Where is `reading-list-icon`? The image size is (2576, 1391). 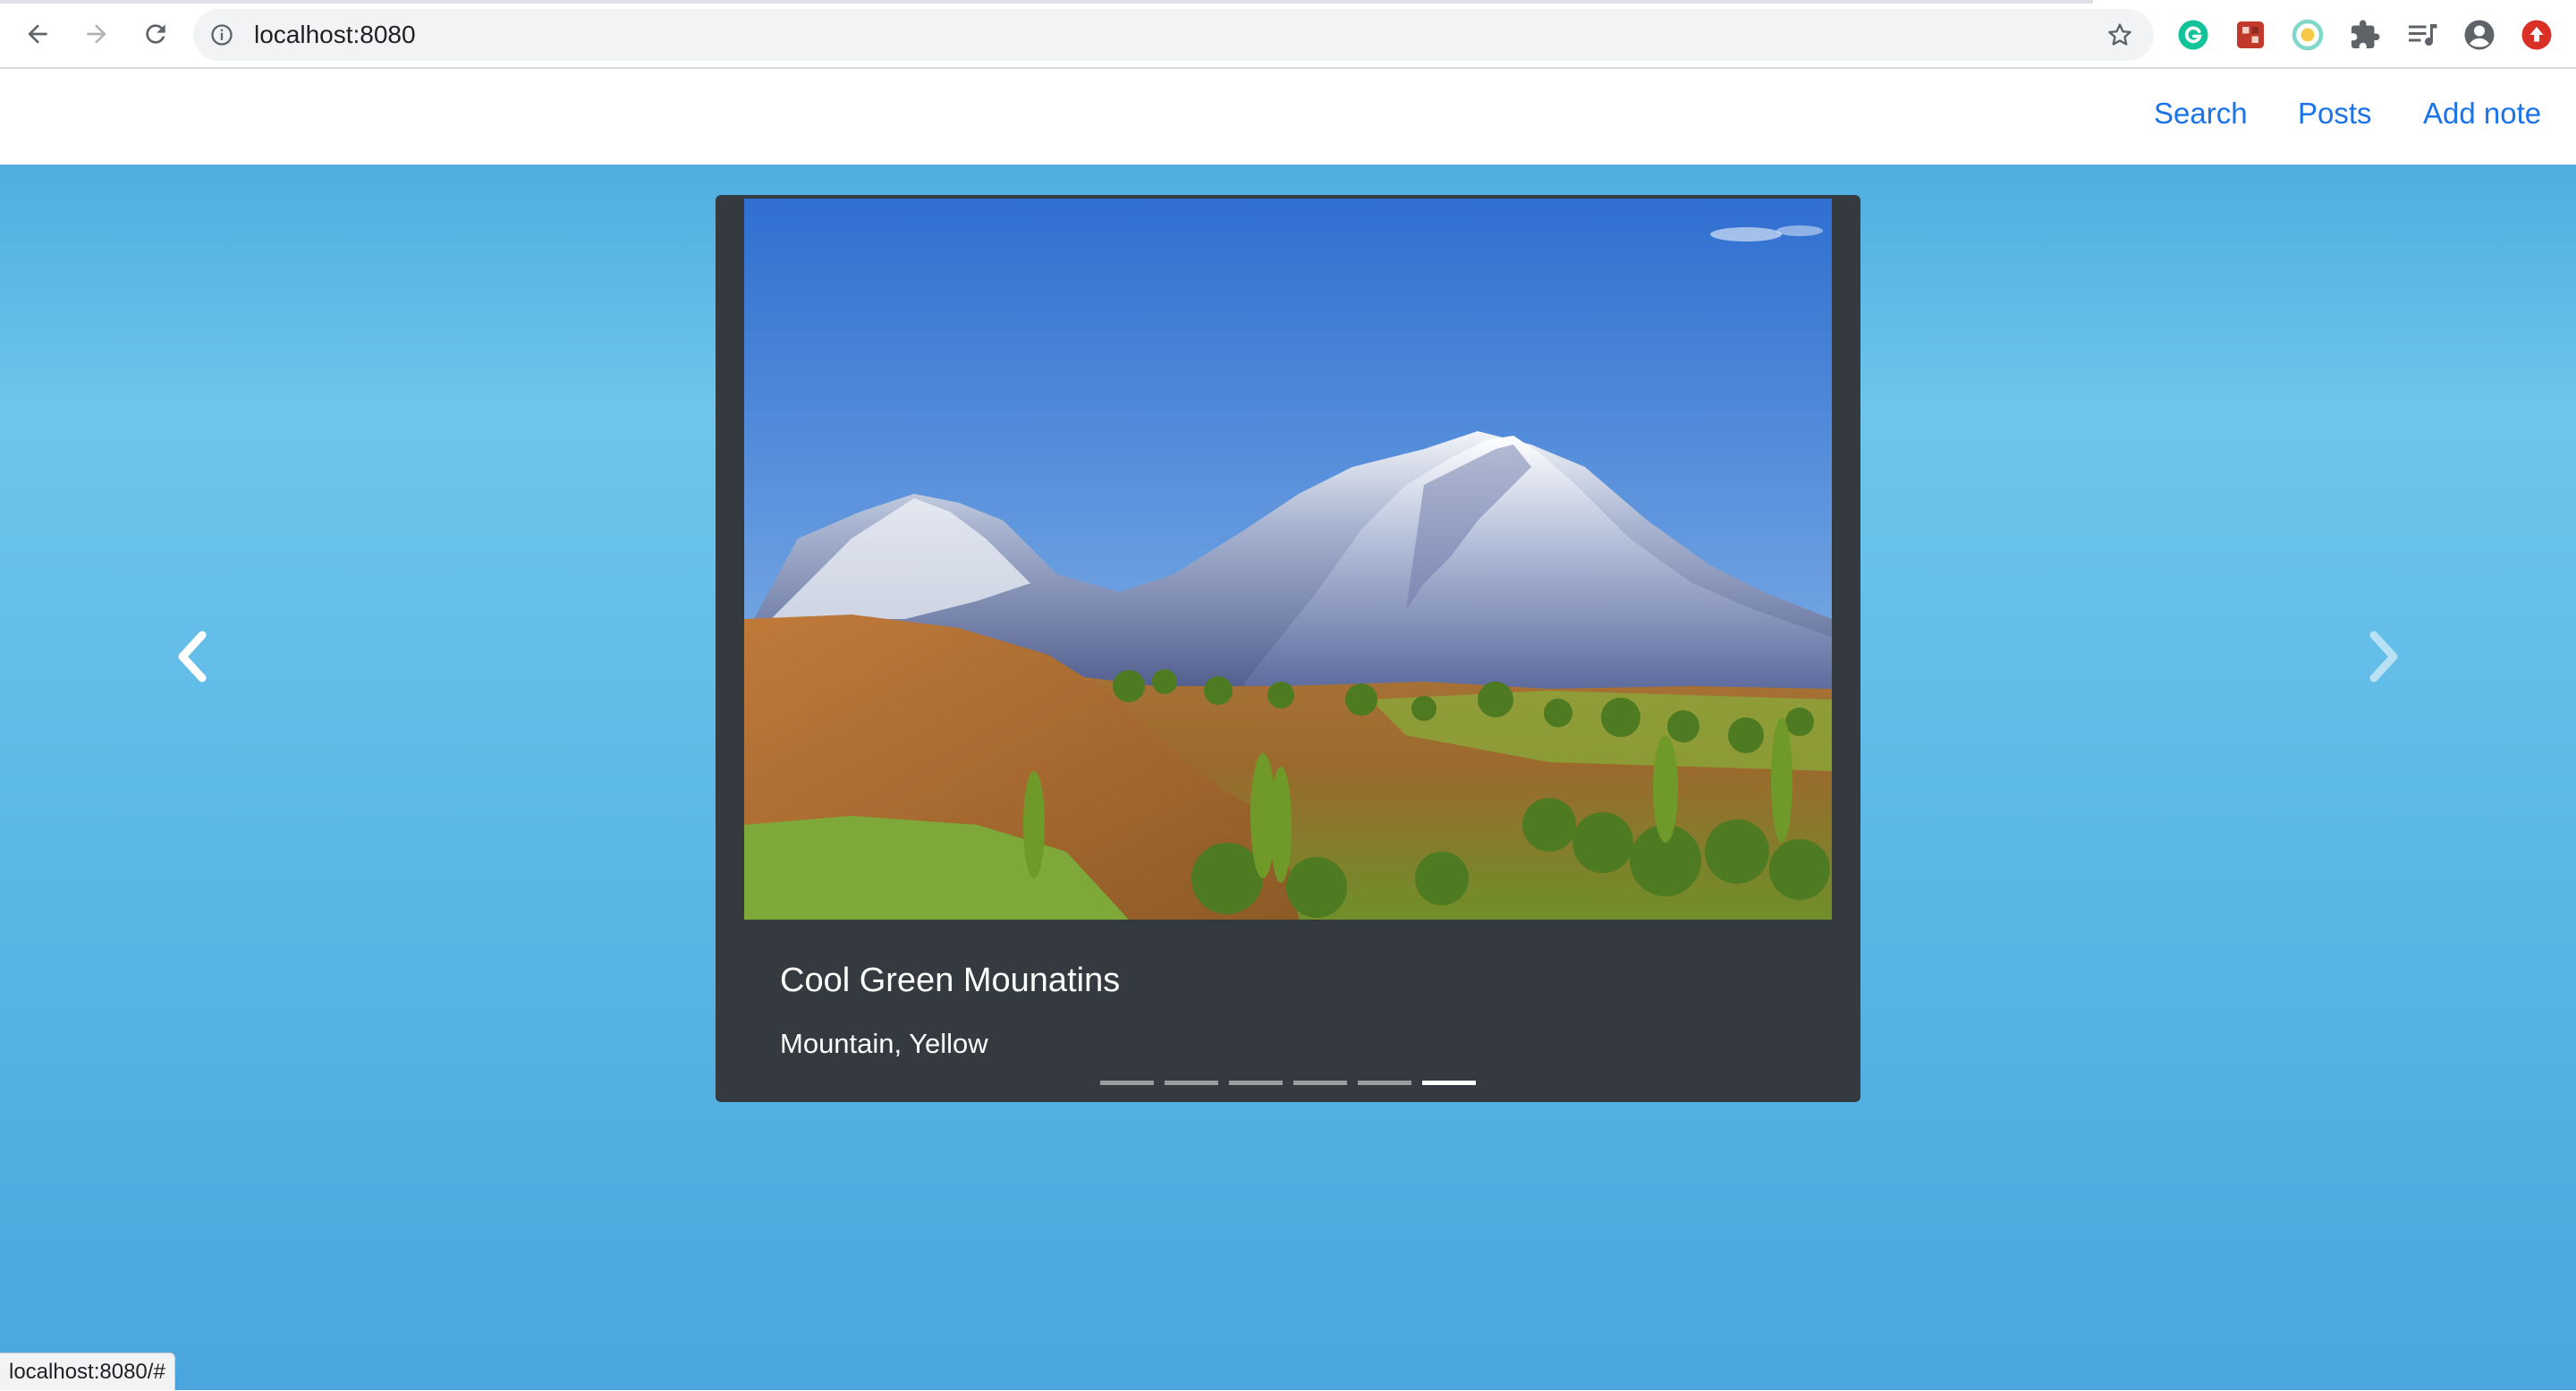 reading-list-icon is located at coordinates (2422, 35).